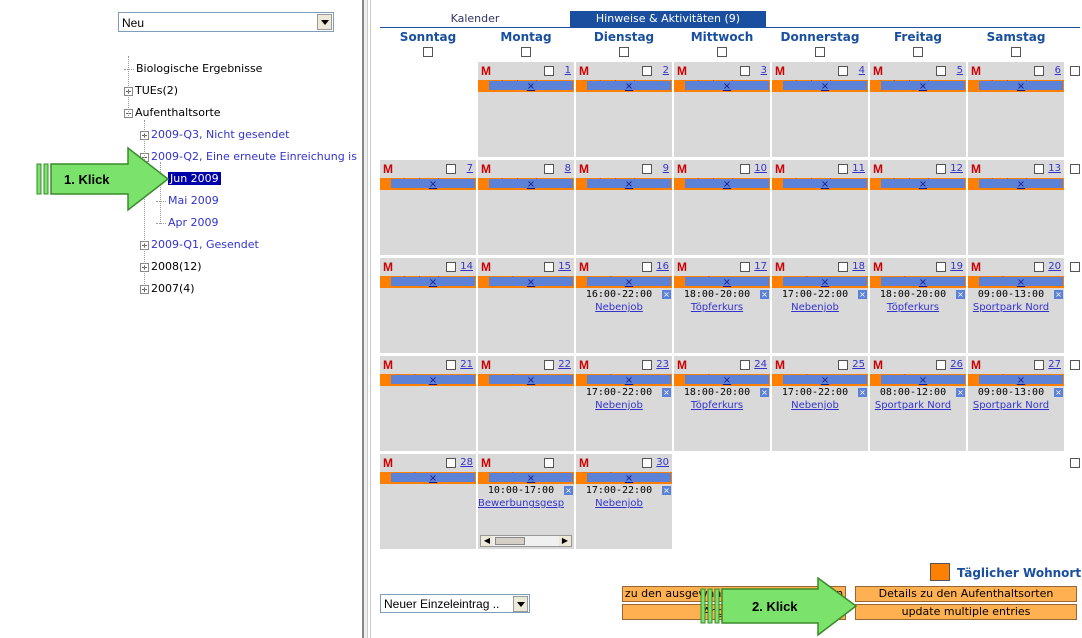  What do you see at coordinates (760, 266) in the screenshot?
I see `day-number-link: 17` at bounding box center [760, 266].